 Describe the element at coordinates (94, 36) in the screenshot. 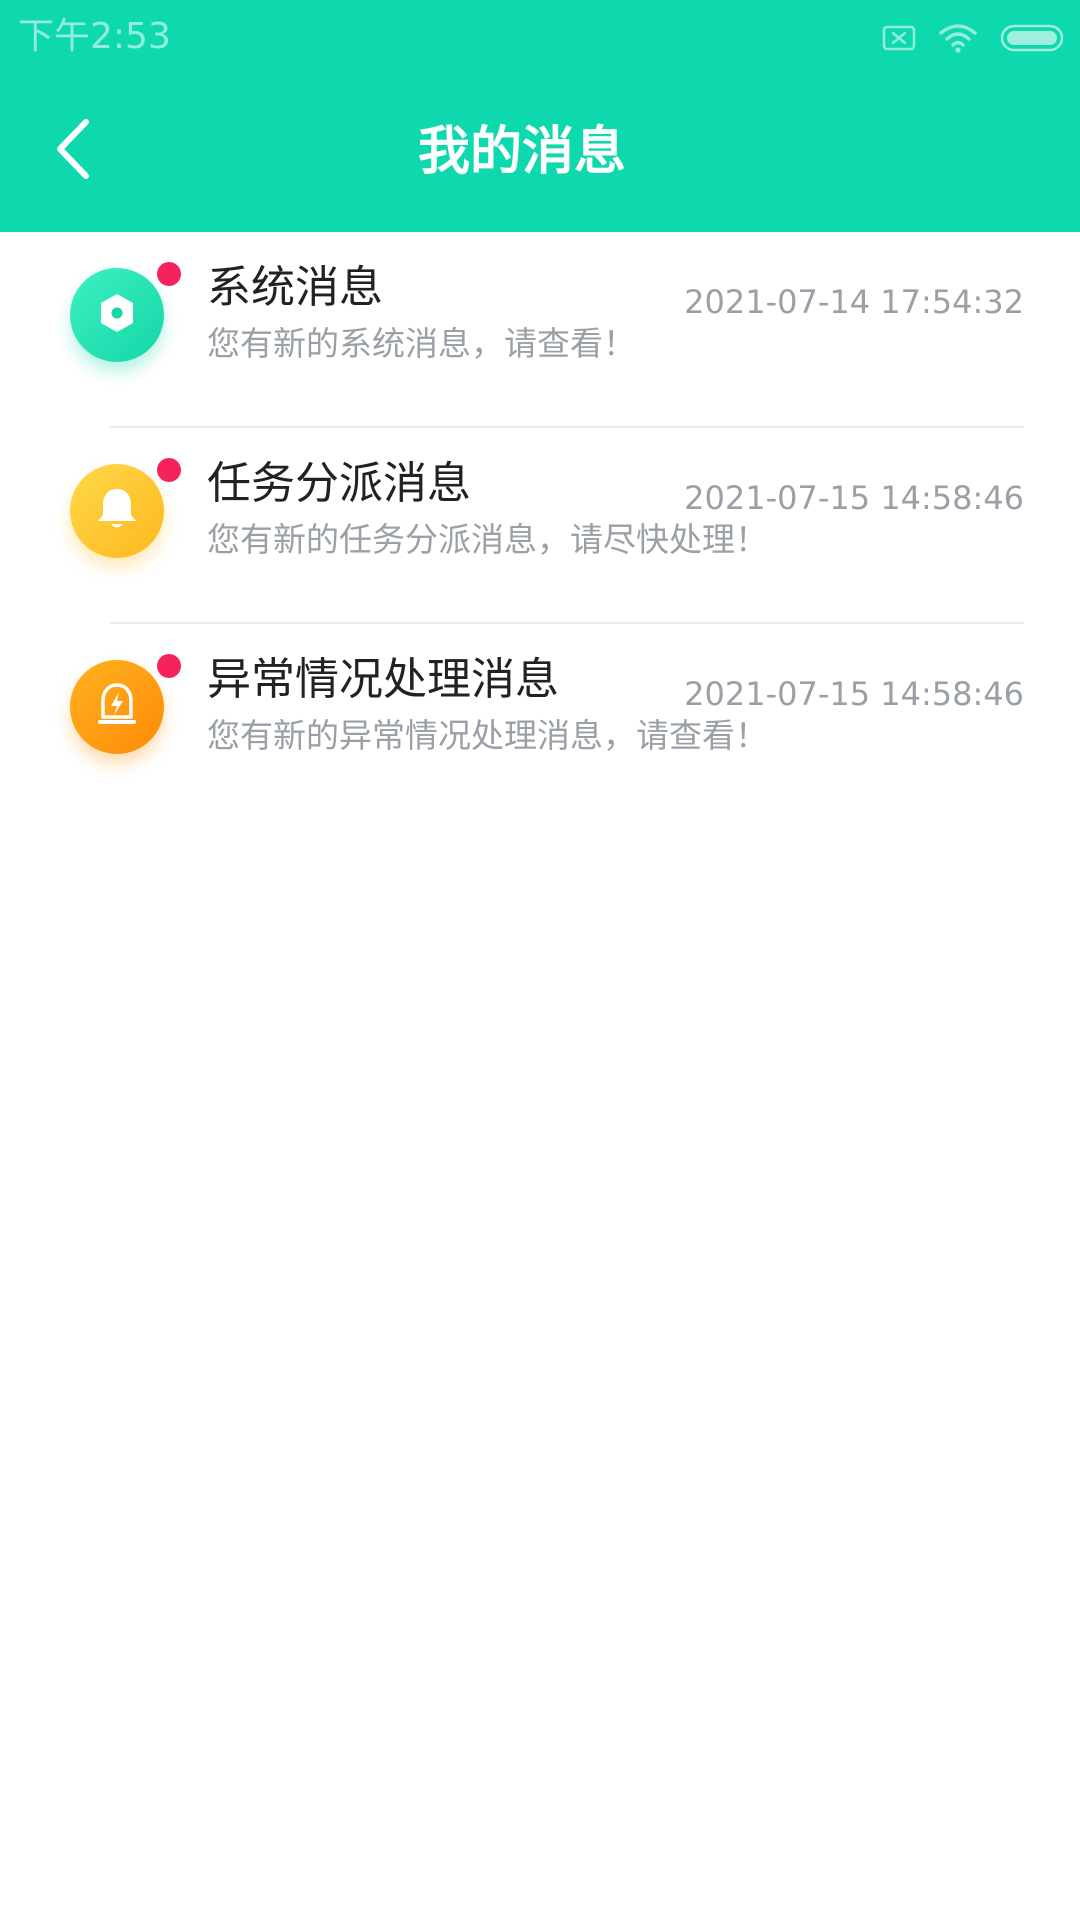

I see `status-time: 下午2:53` at that location.